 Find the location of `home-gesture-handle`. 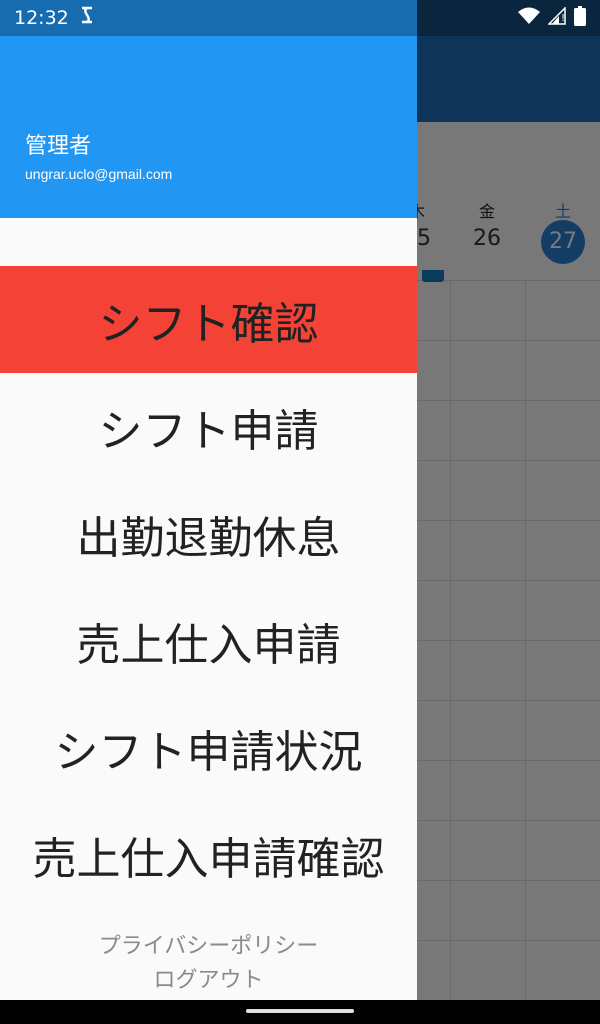

home-gesture-handle is located at coordinates (300, 1011).